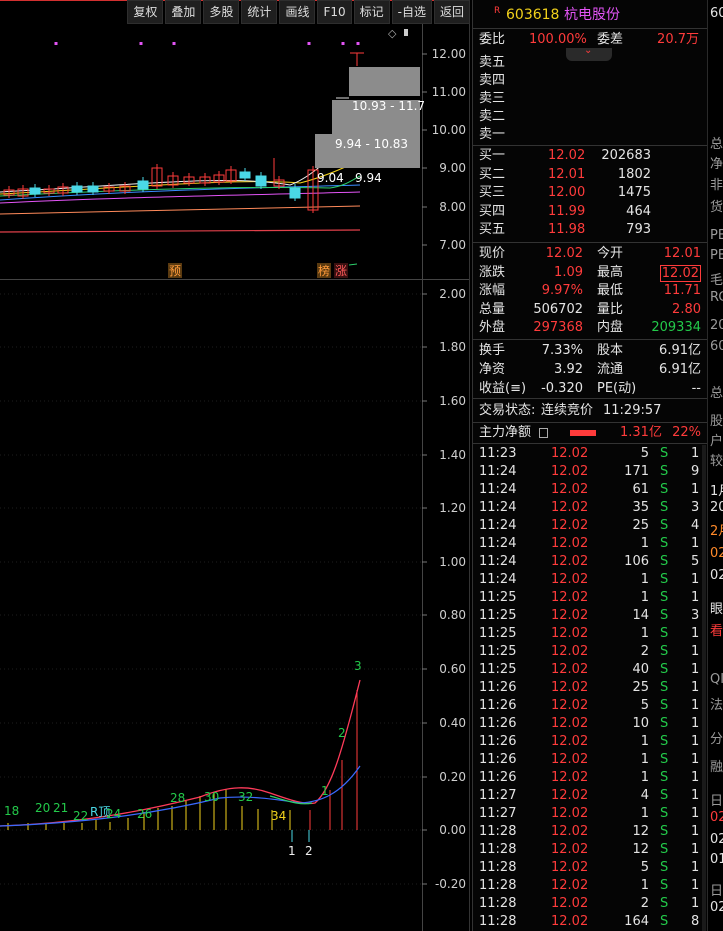 Image resolution: width=723 pixels, height=931 pixels. Describe the element at coordinates (590, 562) in the screenshot. I see `tick-row: 11:24 12.02 106 S 5` at that location.